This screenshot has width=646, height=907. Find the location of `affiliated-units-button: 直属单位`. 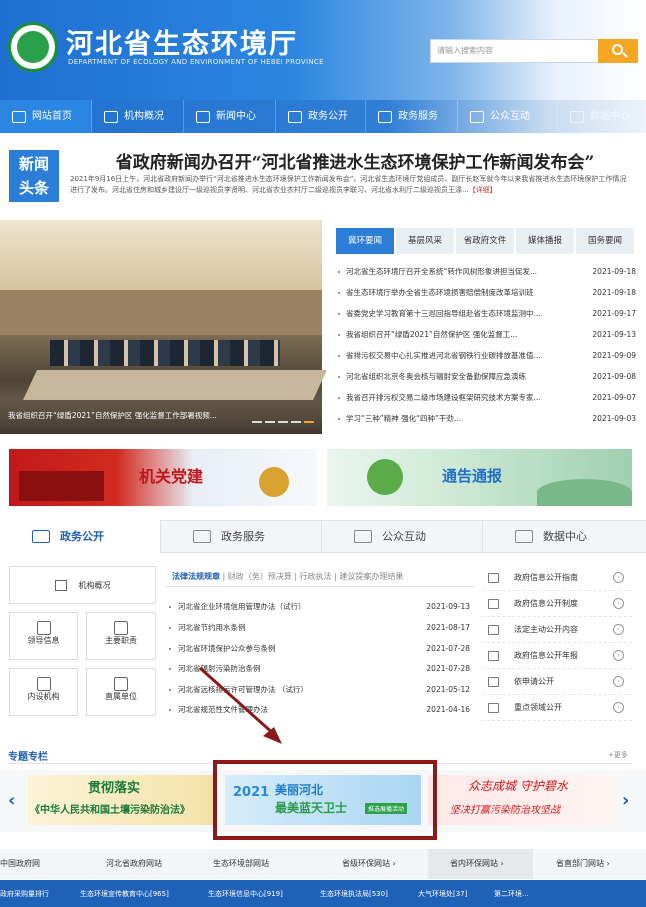

affiliated-units-button: 直属单位 is located at coordinates (121, 692).